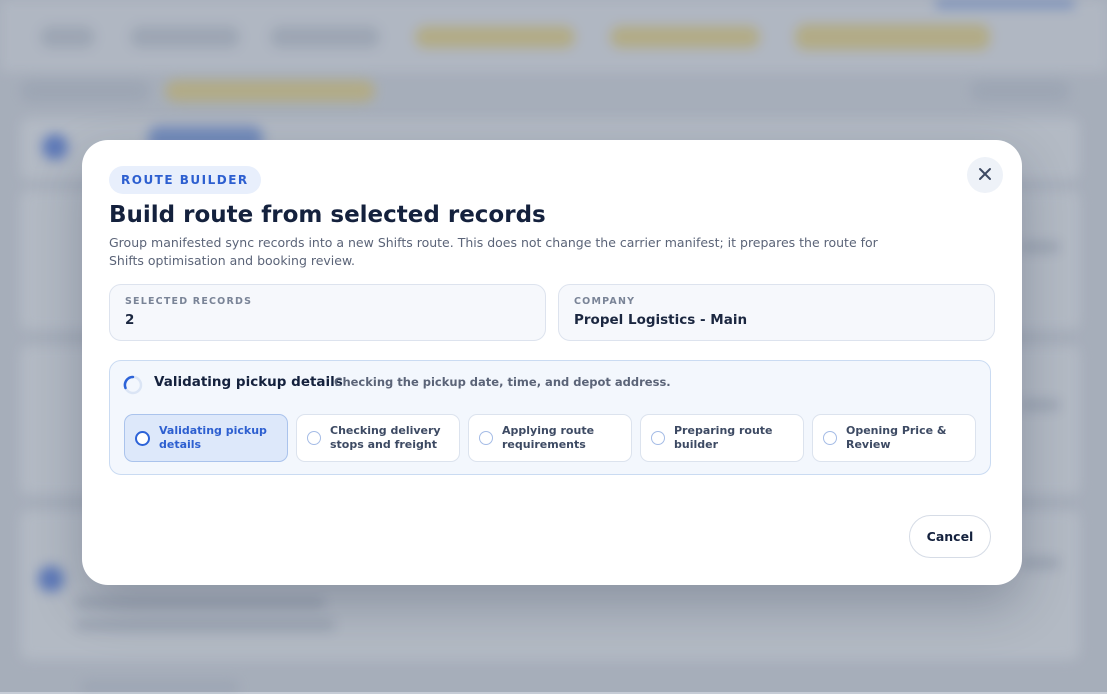 This screenshot has height=694, width=1107. Describe the element at coordinates (213, 437) in the screenshot. I see `step-label: Validating pickup details` at that location.